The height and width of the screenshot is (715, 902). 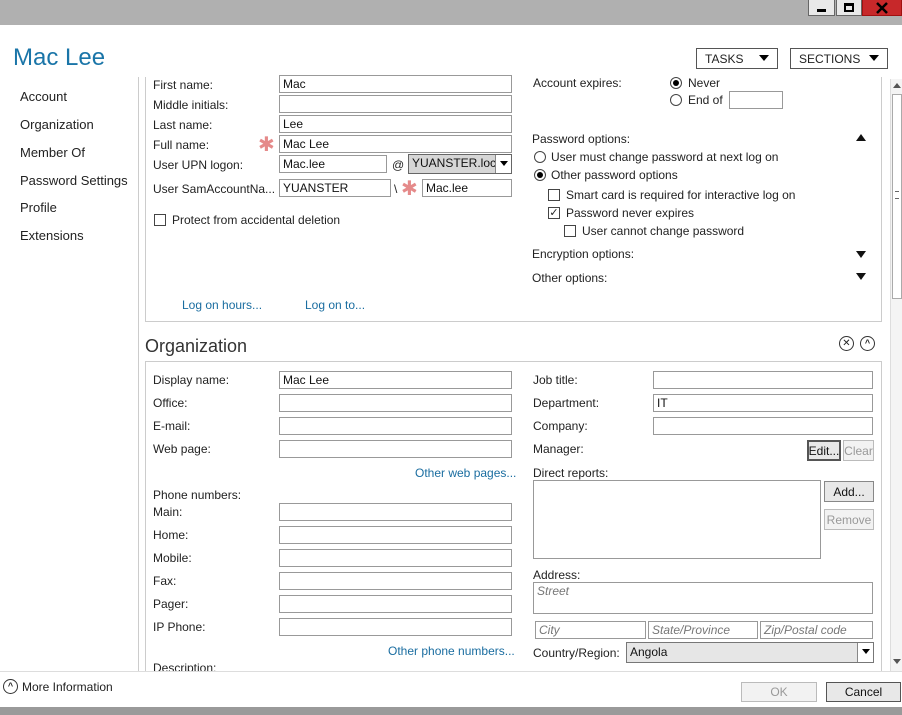 I want to click on pager-label: Pager:, so click(x=171, y=604).